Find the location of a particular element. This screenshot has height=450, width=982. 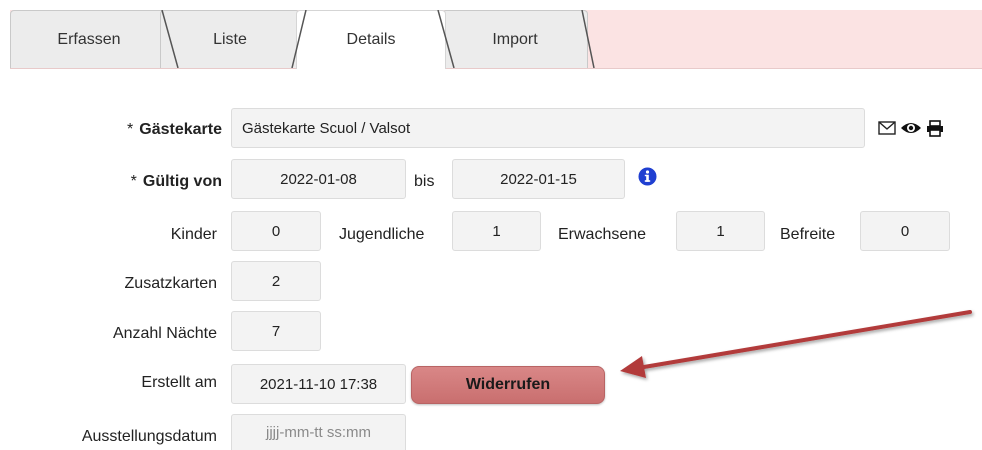

ausstellungsdatum-placeholder: jjjj-mm-tt ss:mm is located at coordinates (318, 432).